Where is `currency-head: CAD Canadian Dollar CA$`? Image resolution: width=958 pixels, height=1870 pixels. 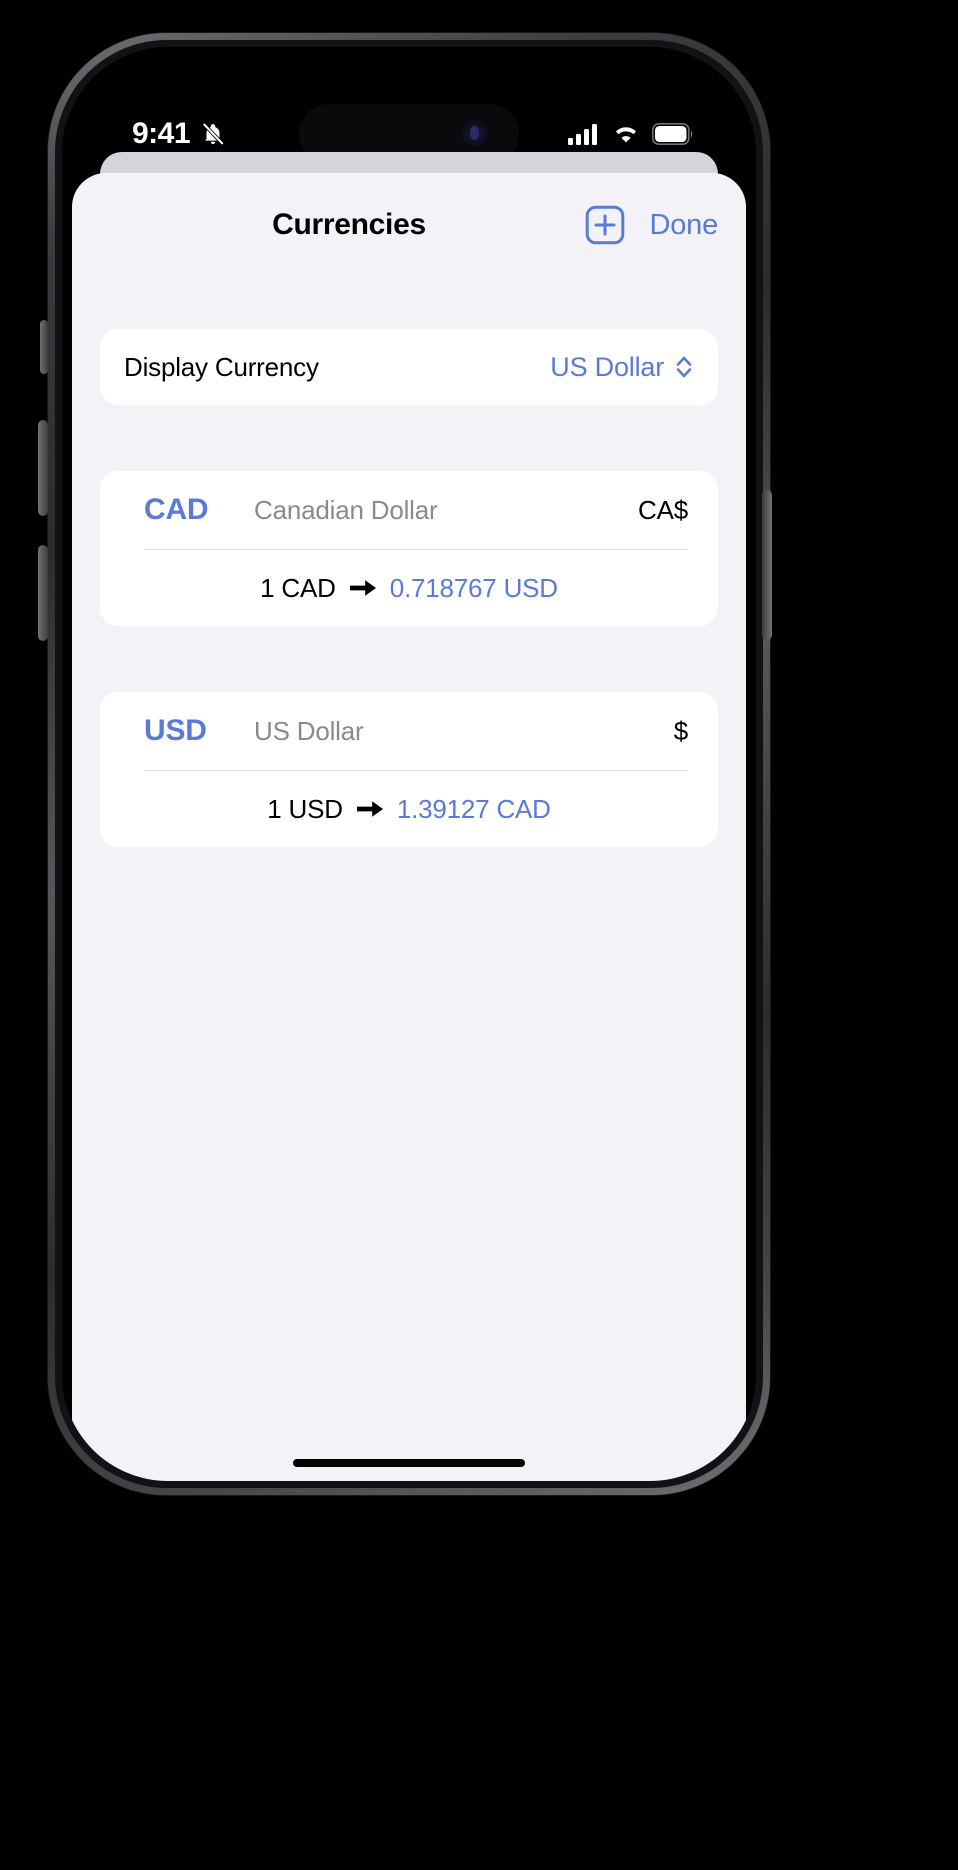
currency-head: CAD Canadian Dollar CA$ is located at coordinates (409, 510).